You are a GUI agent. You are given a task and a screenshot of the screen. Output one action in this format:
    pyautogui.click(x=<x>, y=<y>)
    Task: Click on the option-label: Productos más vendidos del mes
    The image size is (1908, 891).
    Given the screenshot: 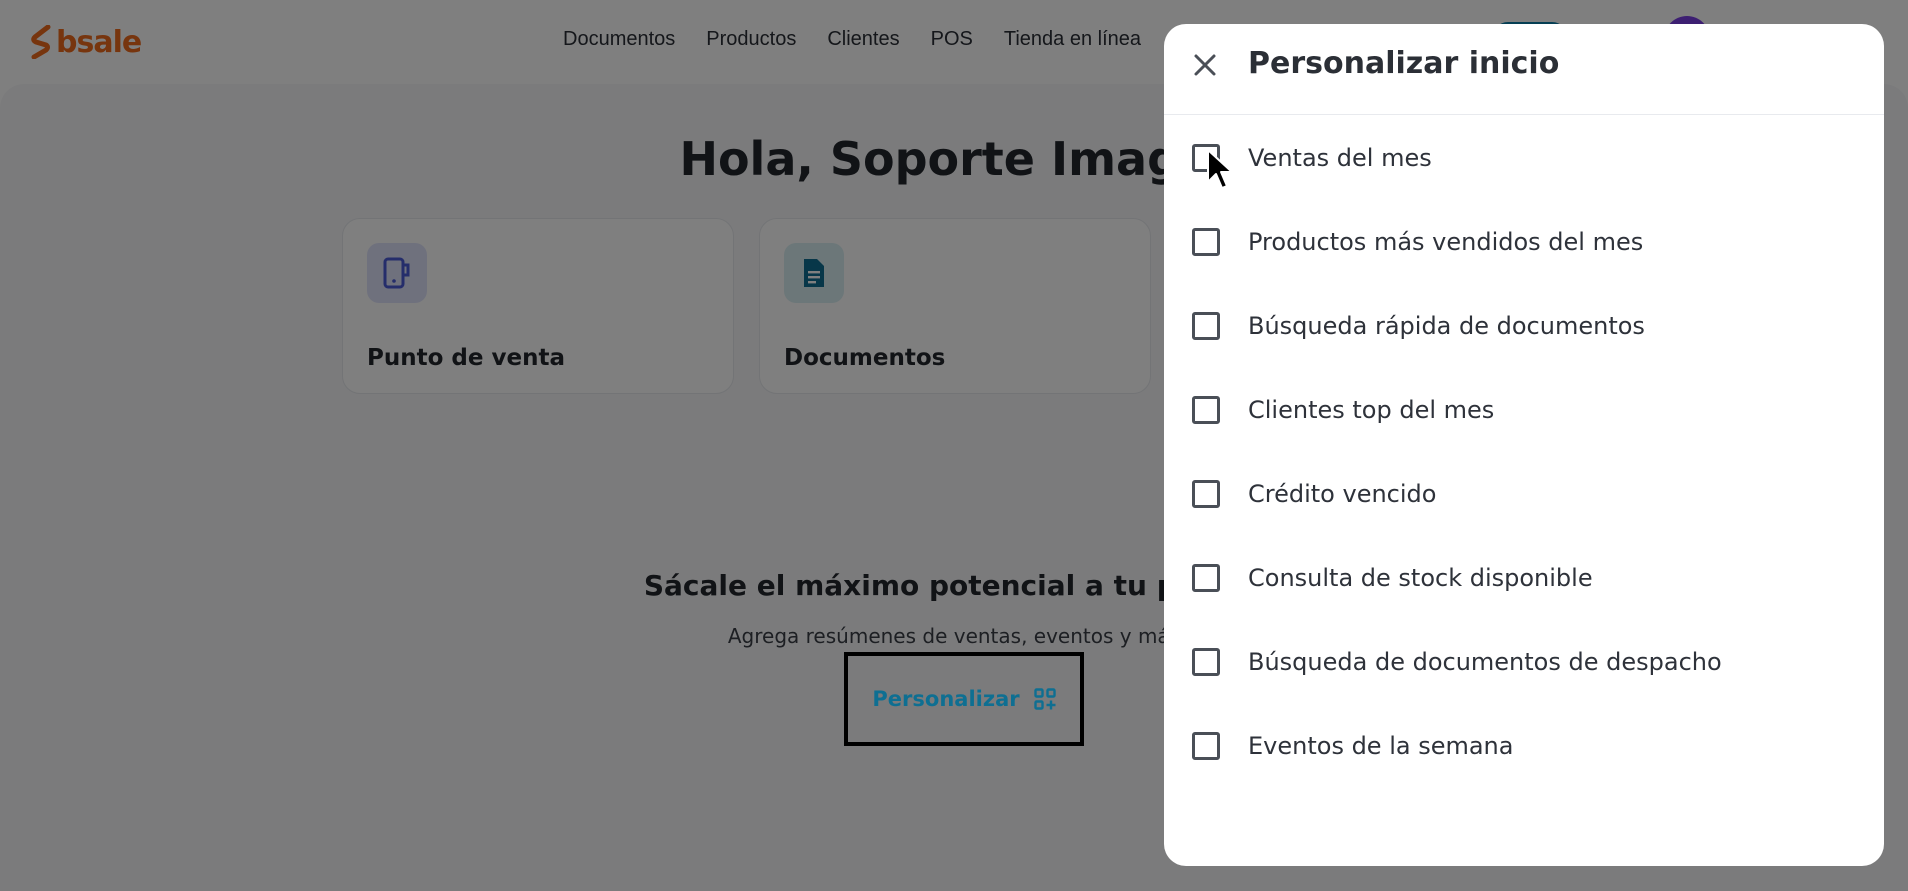 What is the action you would take?
    pyautogui.click(x=1446, y=242)
    